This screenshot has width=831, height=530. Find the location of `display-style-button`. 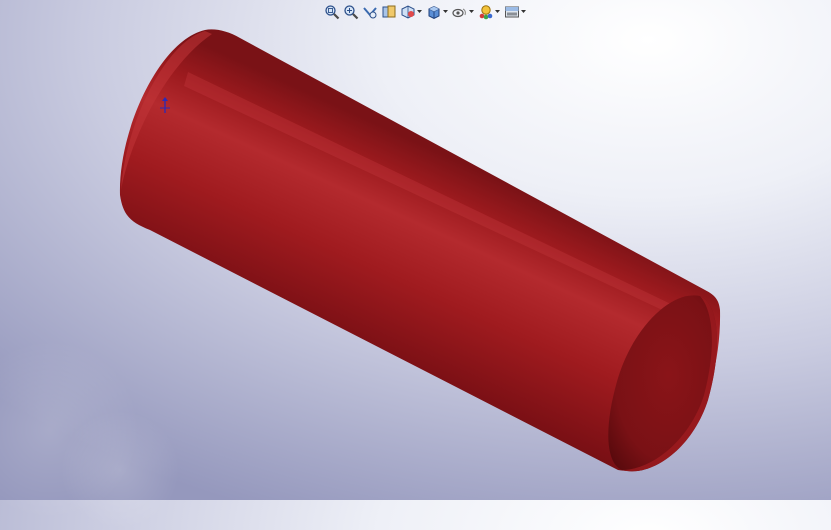

display-style-button is located at coordinates (437, 12).